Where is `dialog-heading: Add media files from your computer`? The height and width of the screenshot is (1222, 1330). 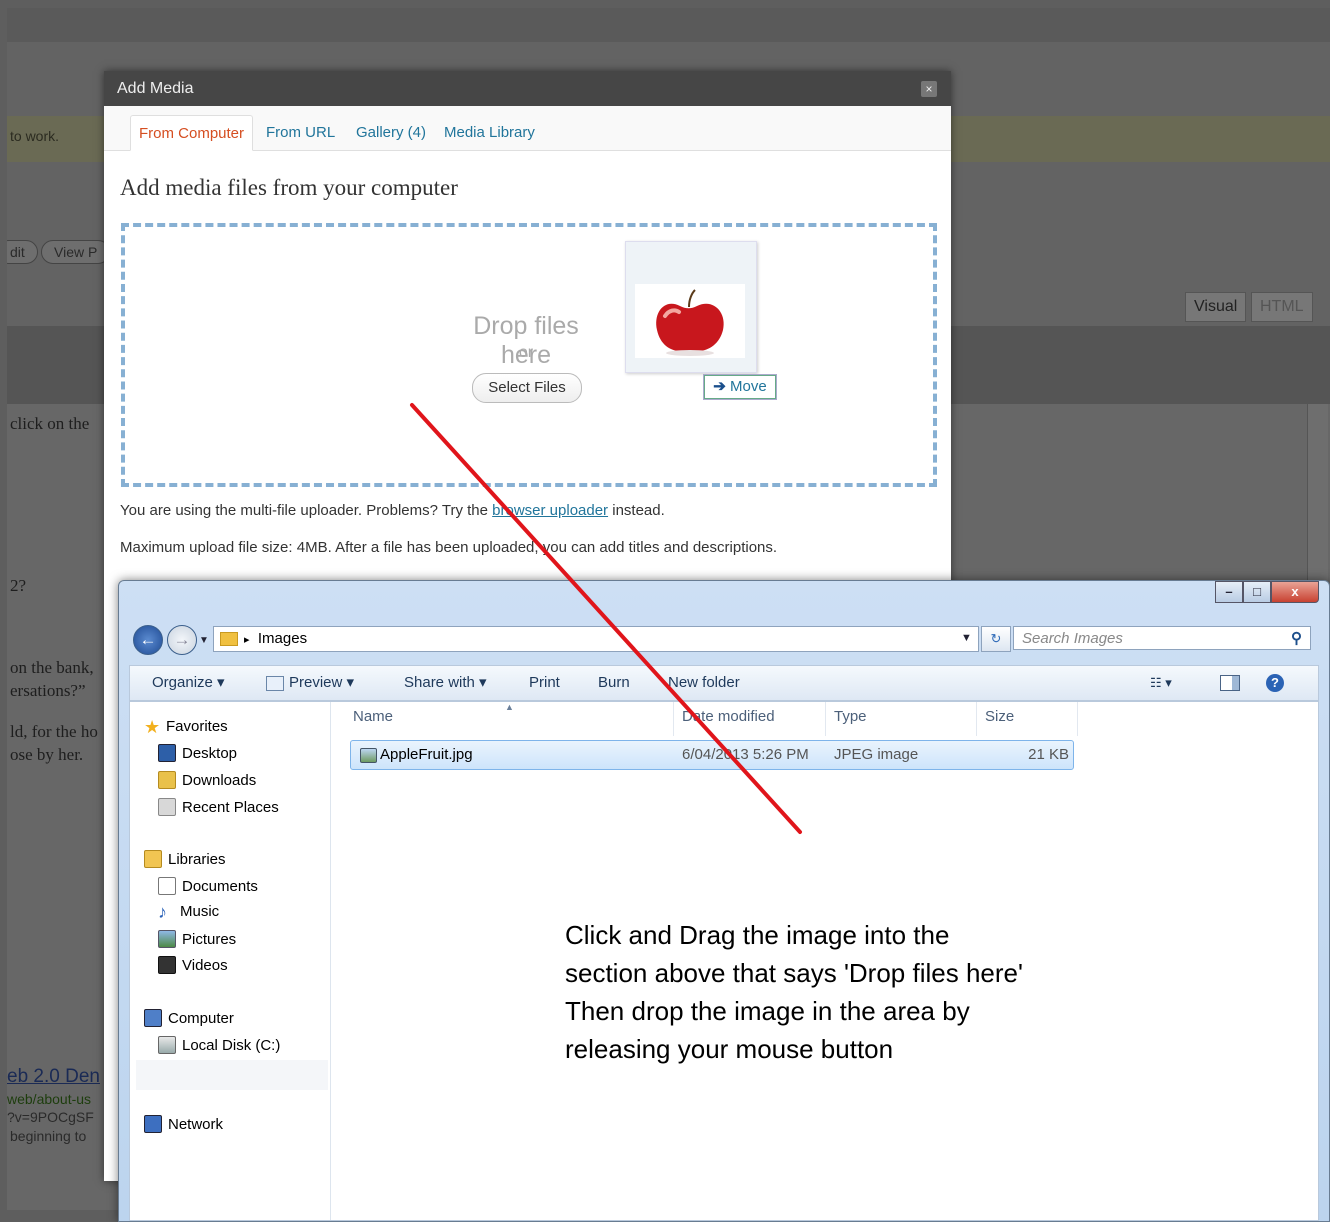 dialog-heading: Add media files from your computer is located at coordinates (289, 187).